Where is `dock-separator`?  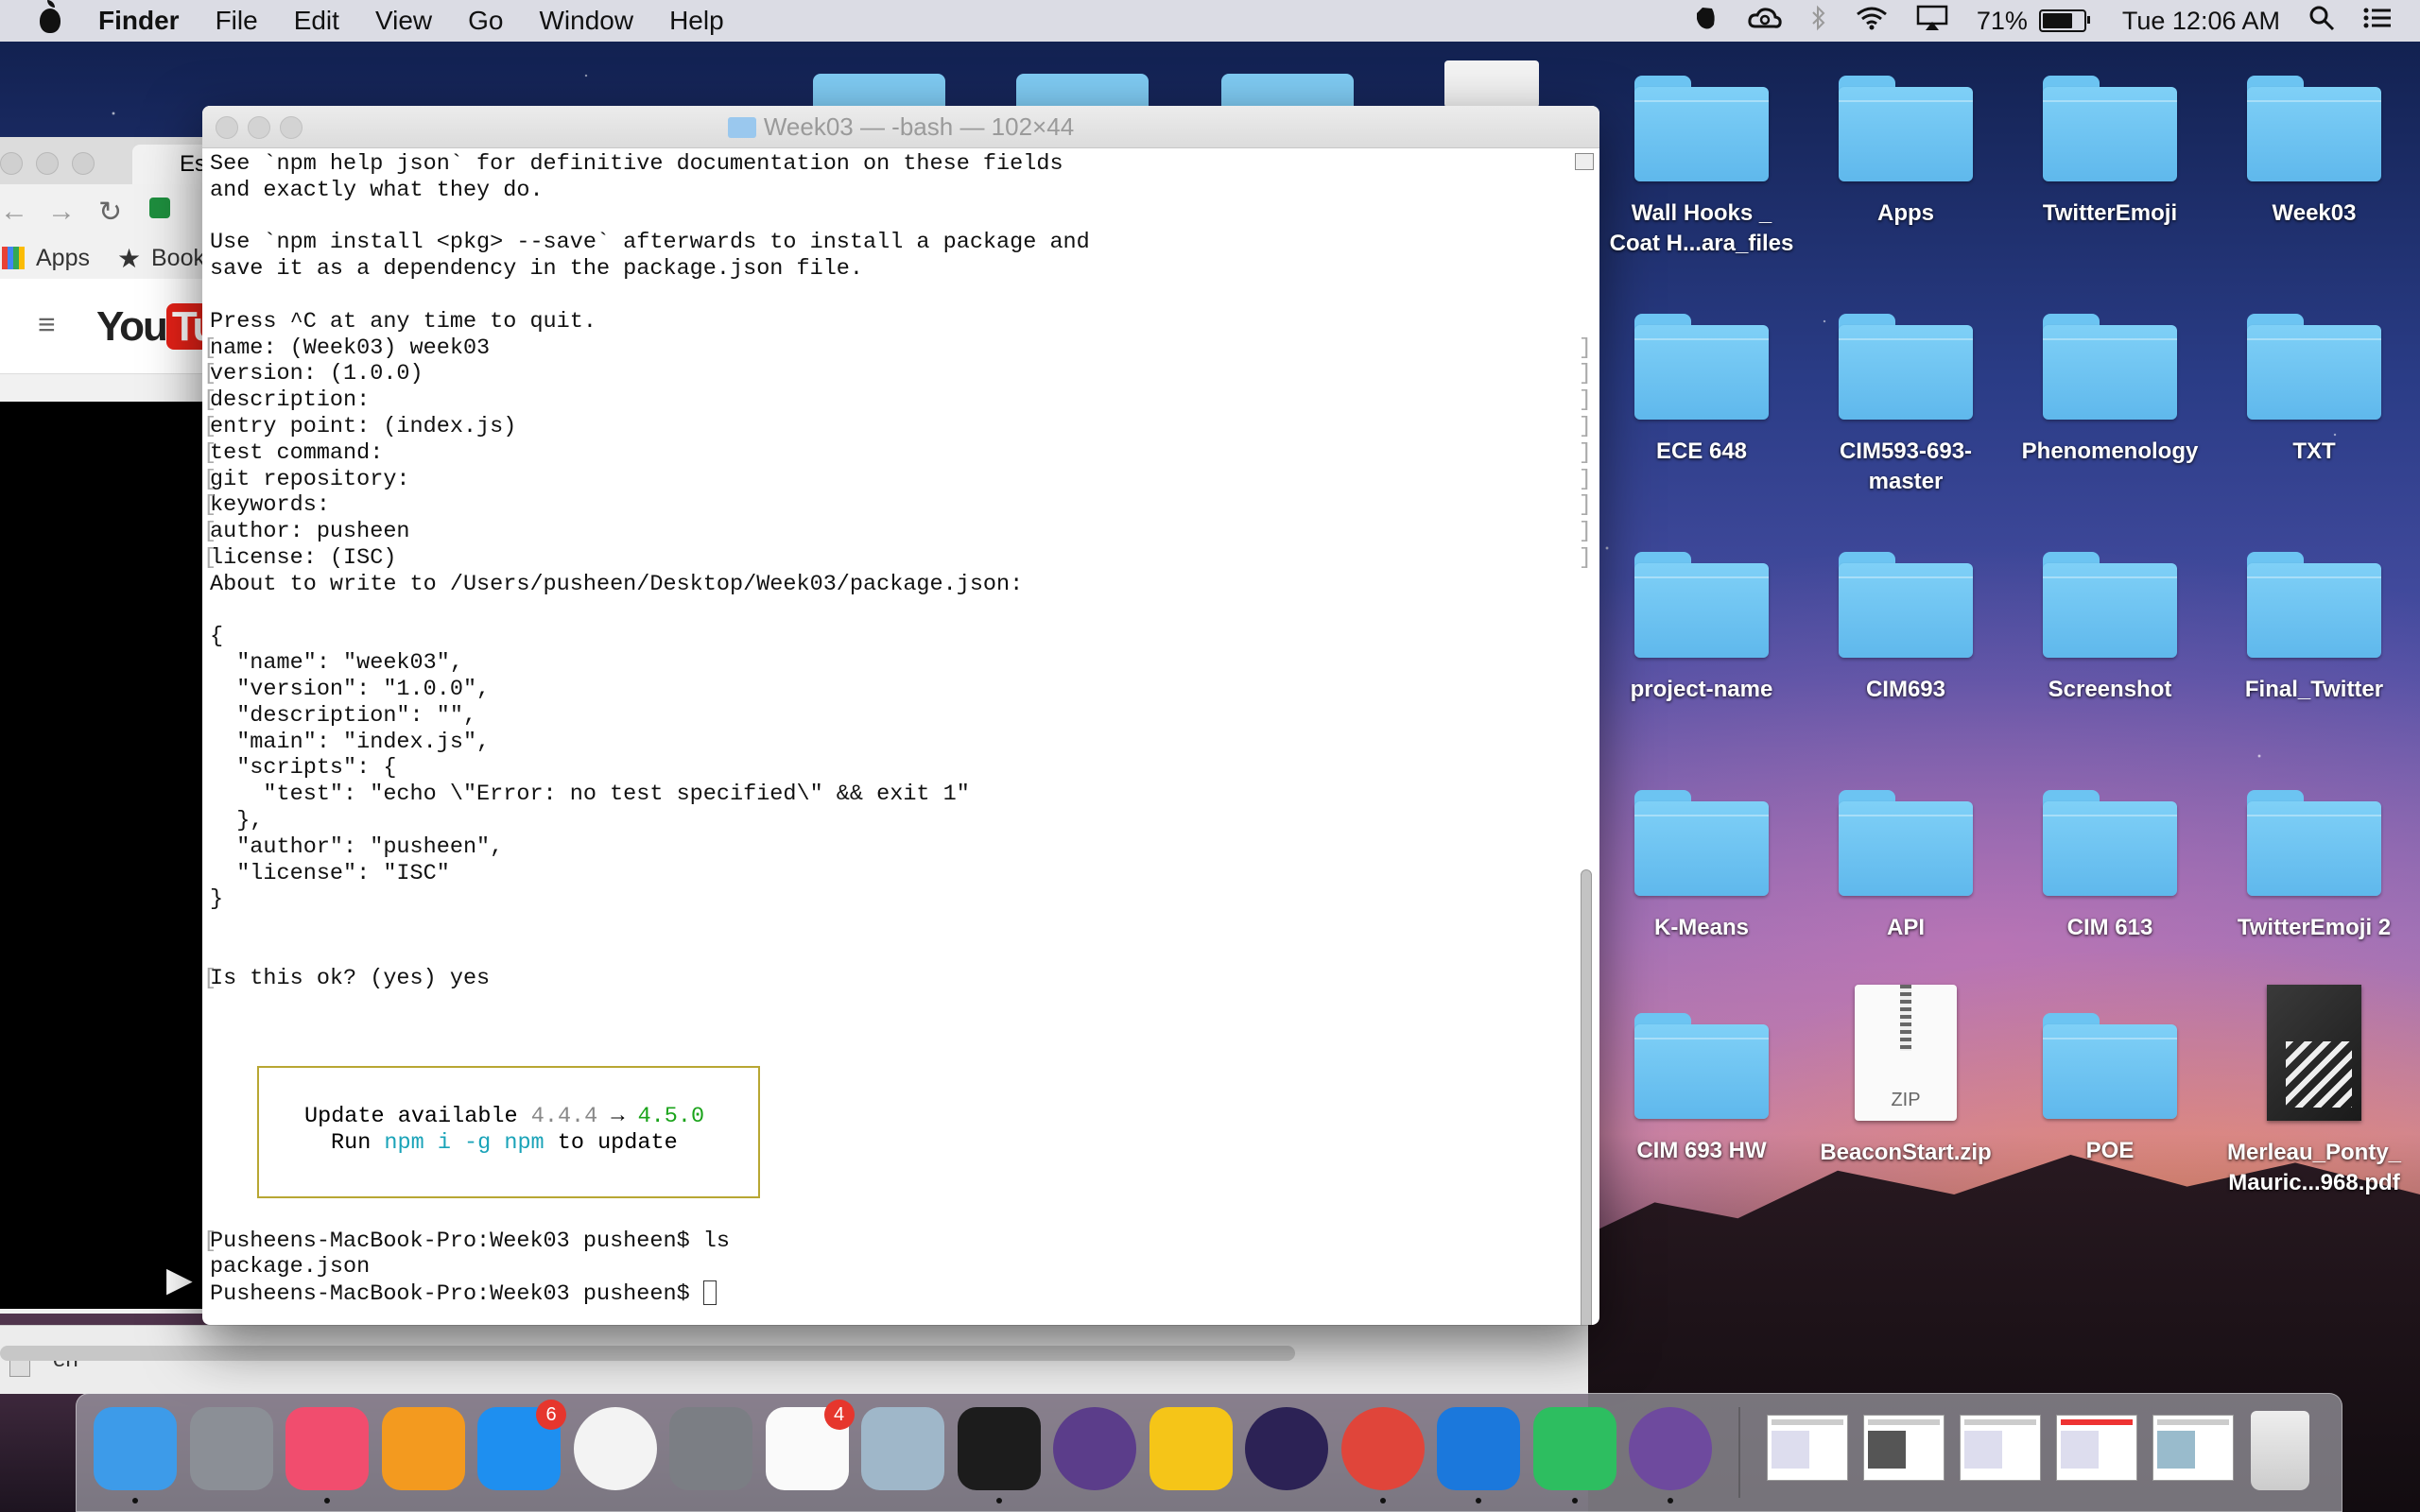 dock-separator is located at coordinates (1739, 1452).